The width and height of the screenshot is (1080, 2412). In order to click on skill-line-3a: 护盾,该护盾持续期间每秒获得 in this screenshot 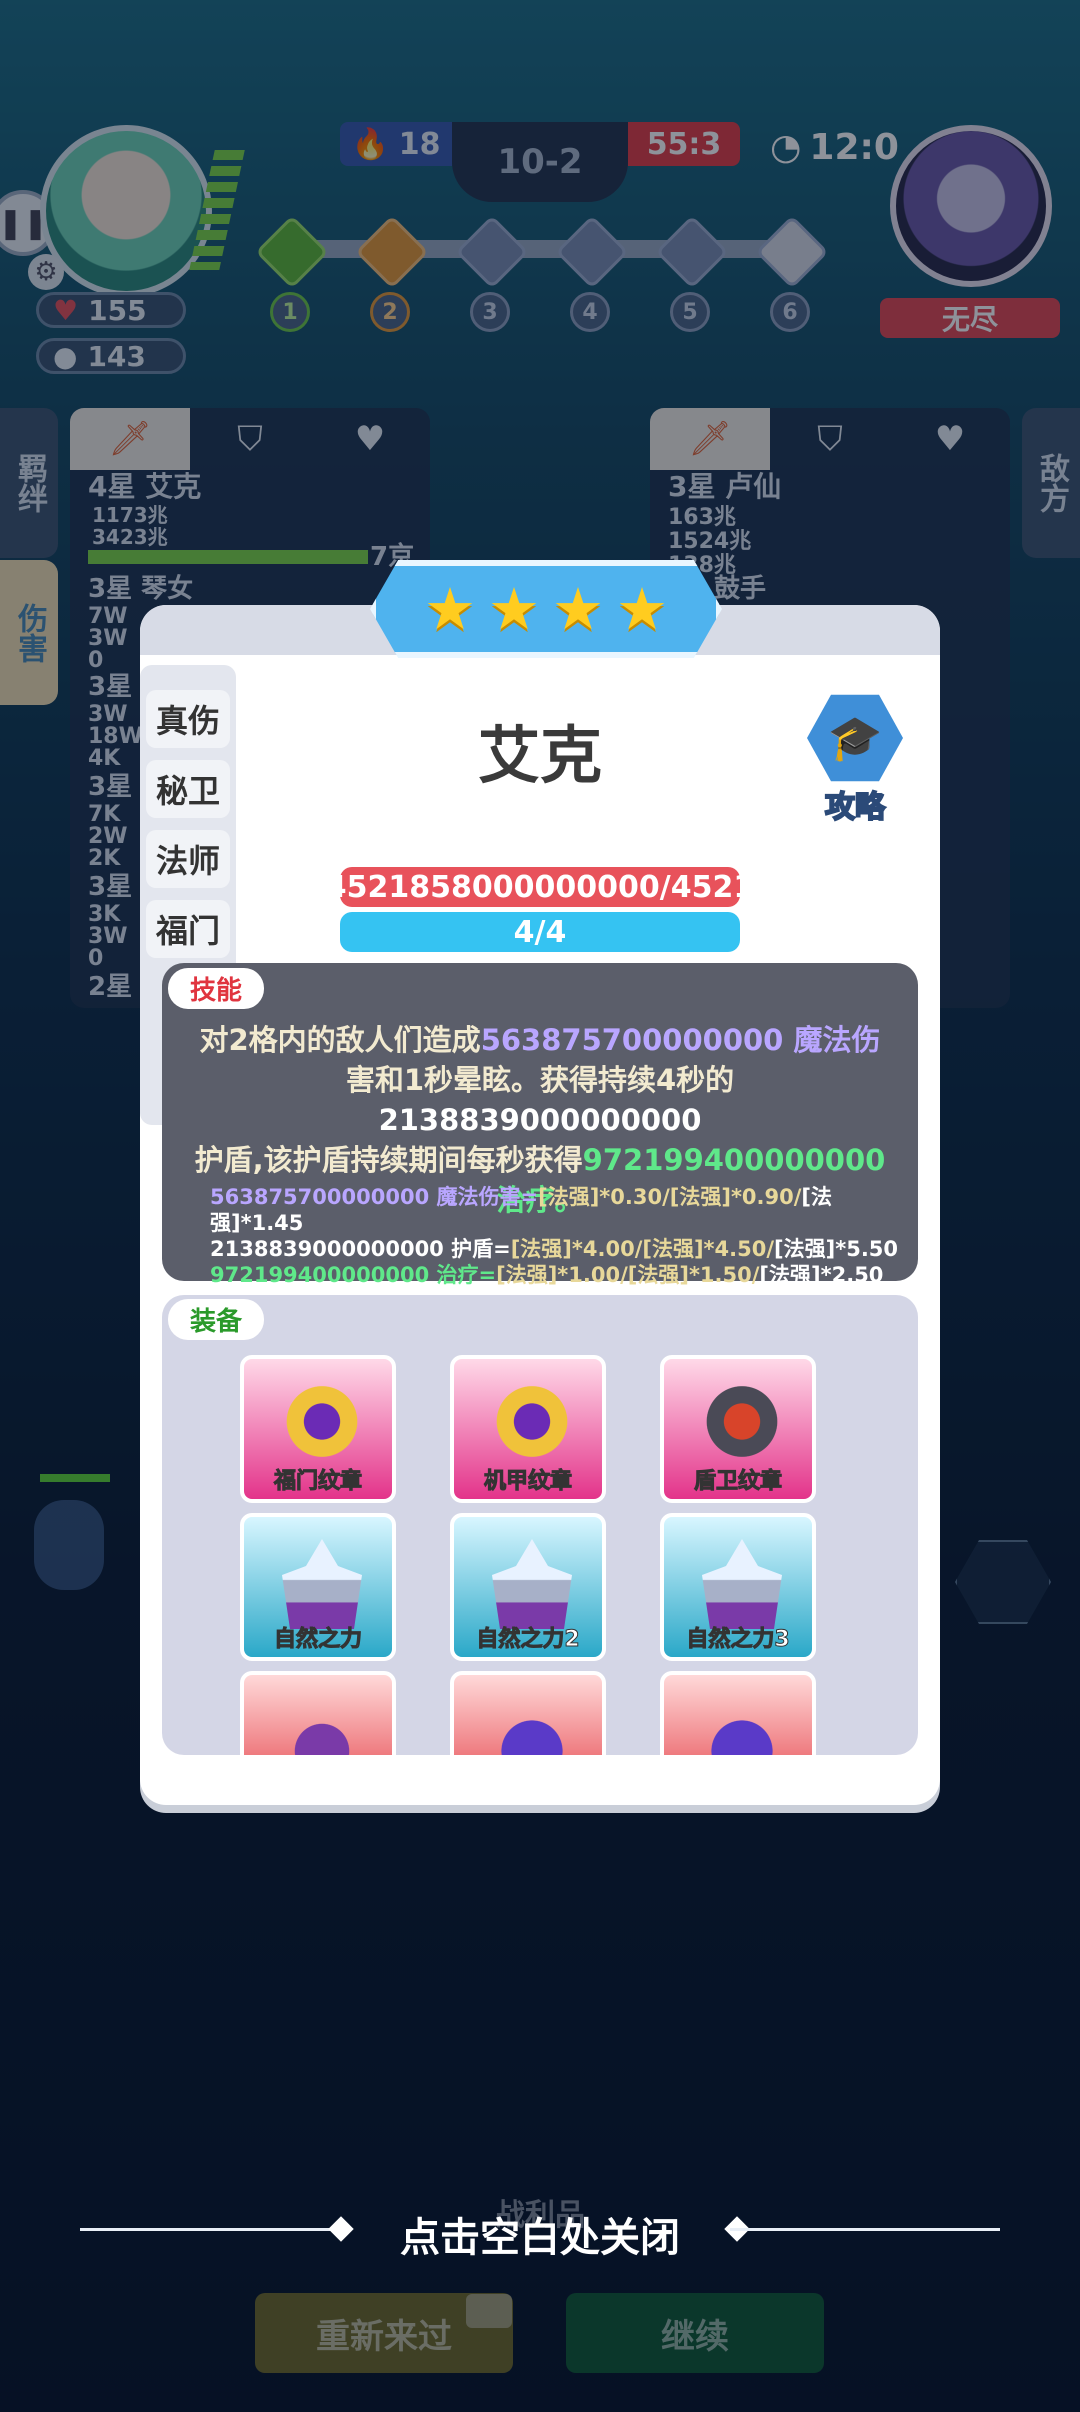, I will do `click(388, 1160)`.